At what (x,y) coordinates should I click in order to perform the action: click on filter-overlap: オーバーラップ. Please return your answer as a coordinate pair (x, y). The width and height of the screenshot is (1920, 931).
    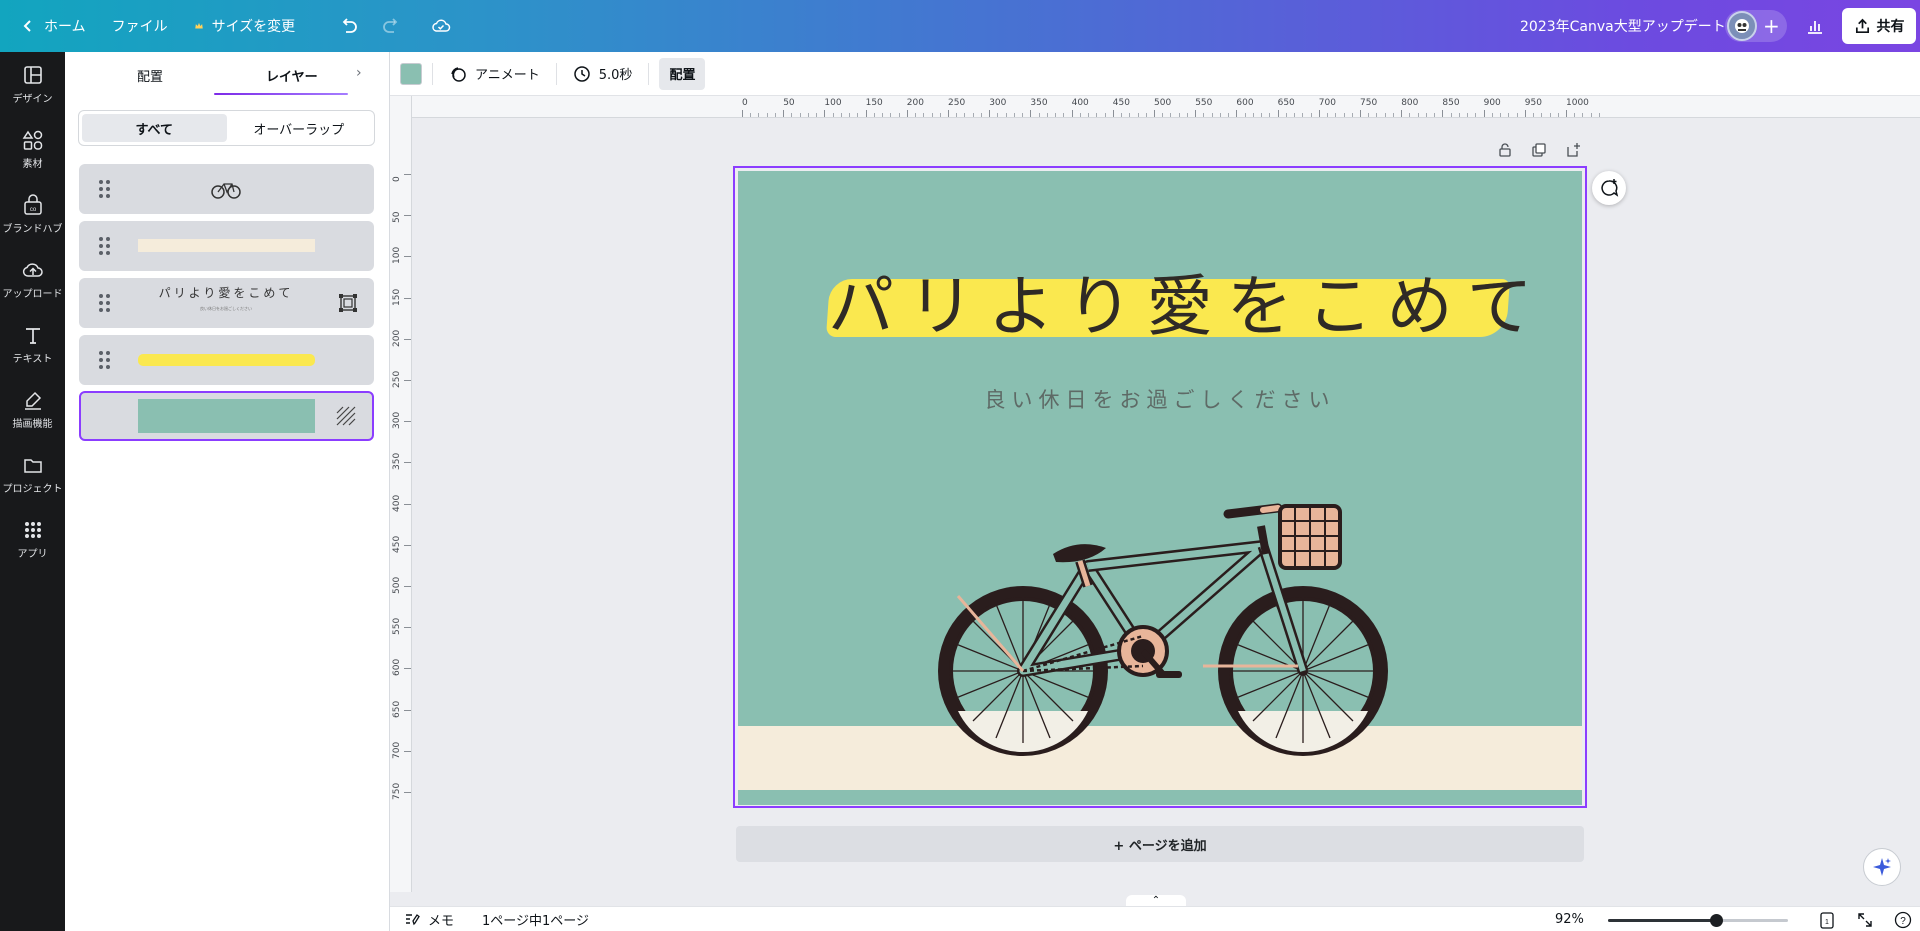
    Looking at the image, I should click on (299, 128).